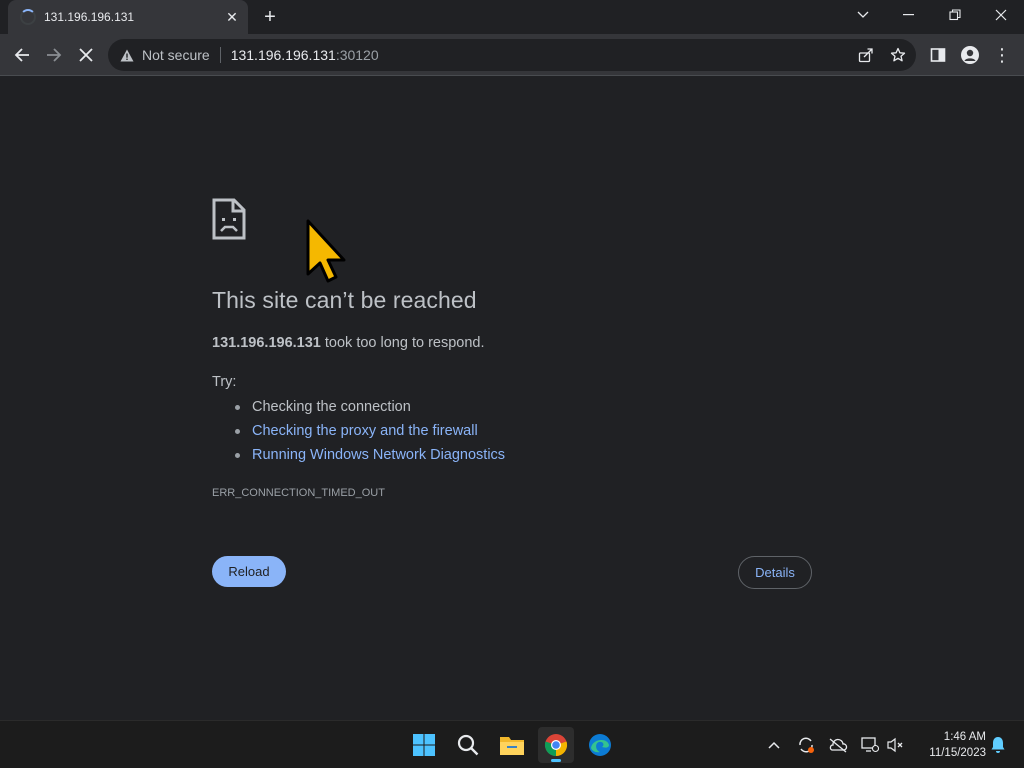 The width and height of the screenshot is (1024, 768). I want to click on stop-icon, so click(86, 55).